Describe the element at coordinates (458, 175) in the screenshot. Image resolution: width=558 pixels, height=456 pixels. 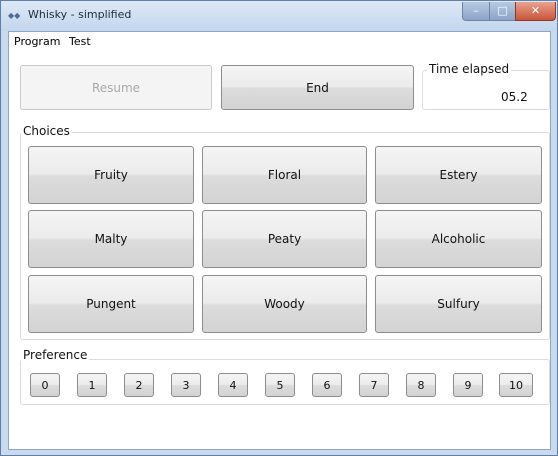
I see `choice-estery-button: Estery` at that location.